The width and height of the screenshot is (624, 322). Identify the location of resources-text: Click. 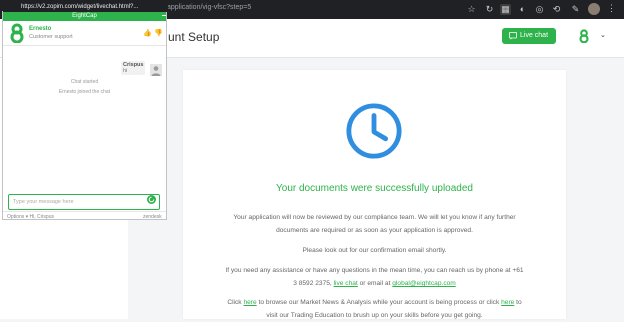
(234, 302).